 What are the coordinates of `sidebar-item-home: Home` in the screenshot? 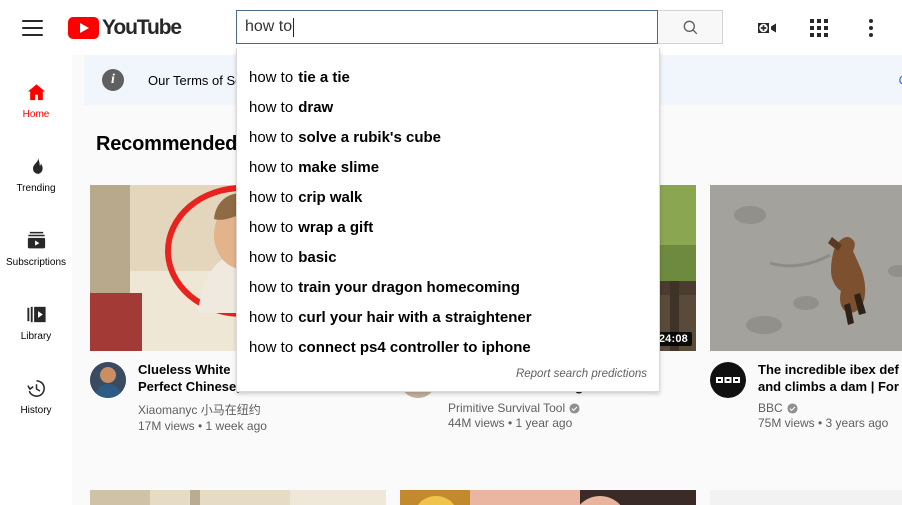 It's located at (36, 100).